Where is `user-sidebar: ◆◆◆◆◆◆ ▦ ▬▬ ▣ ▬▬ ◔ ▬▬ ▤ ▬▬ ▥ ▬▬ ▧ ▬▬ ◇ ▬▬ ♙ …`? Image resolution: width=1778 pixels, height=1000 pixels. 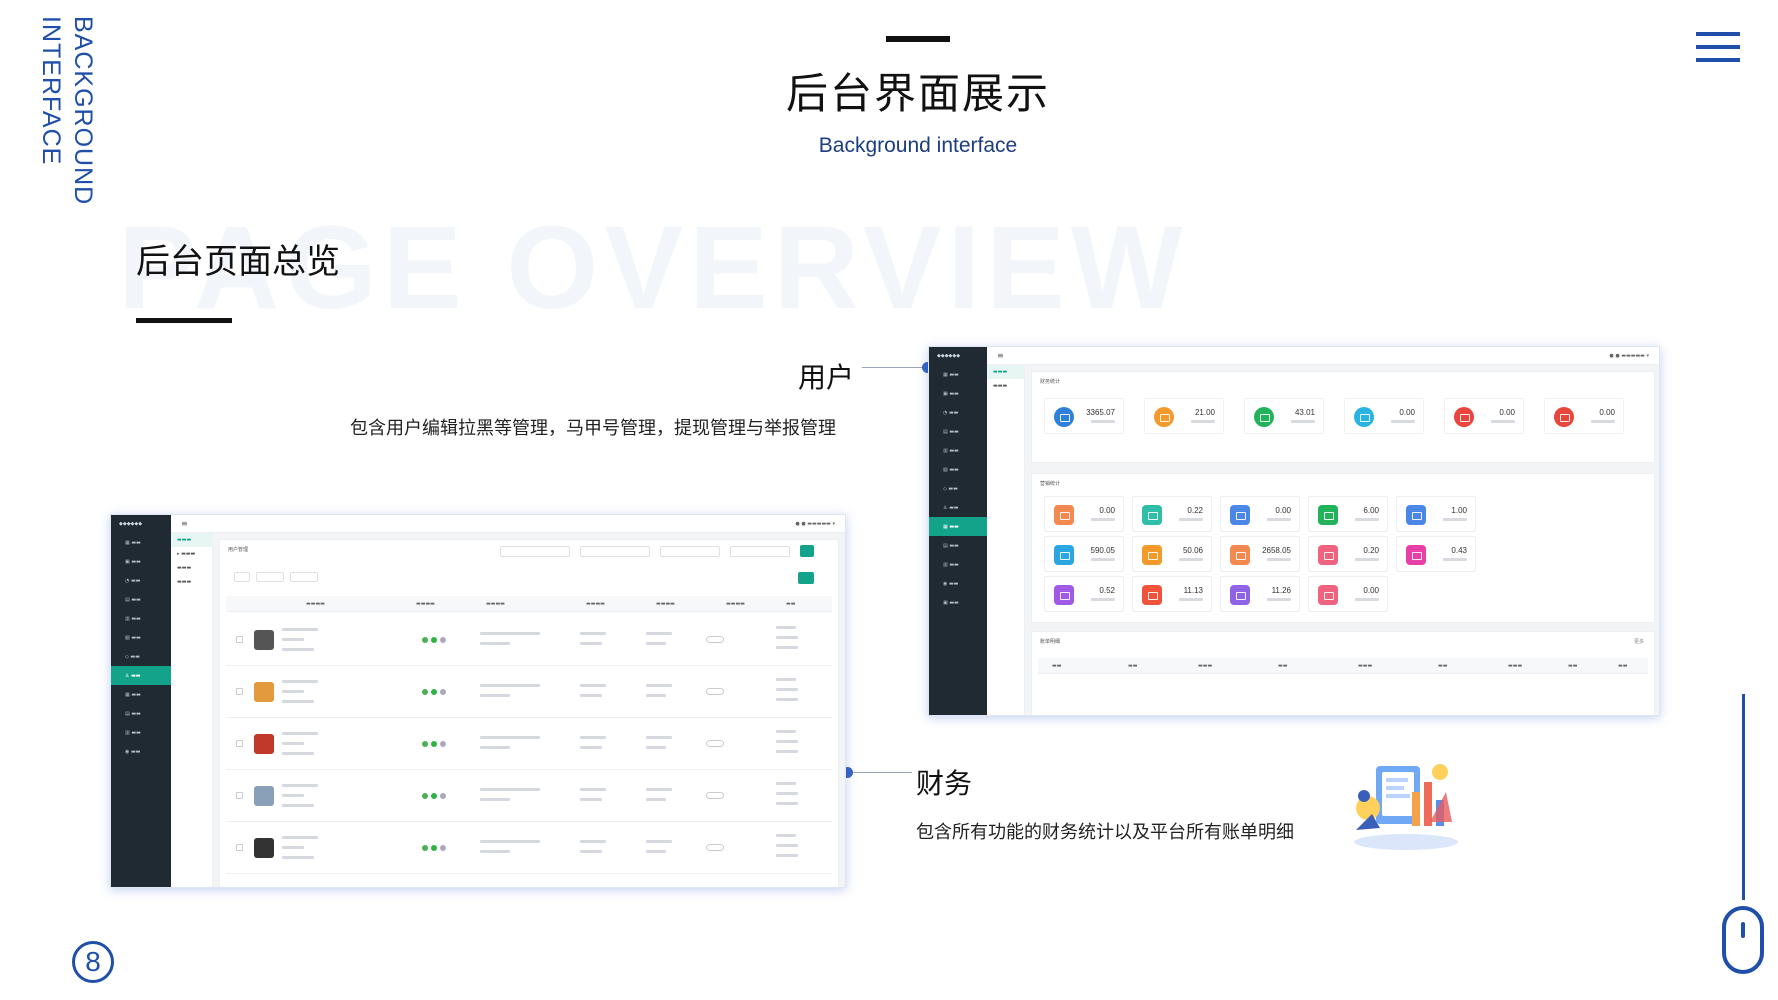 user-sidebar: ◆◆◆◆◆◆ ▦ ▬▬ ▣ ▬▬ ◔ ▬▬ ▤ ▬▬ ▥ ▬▬ ▧ ▬▬ ◇ ▬▬ ♙ … is located at coordinates (141, 701).